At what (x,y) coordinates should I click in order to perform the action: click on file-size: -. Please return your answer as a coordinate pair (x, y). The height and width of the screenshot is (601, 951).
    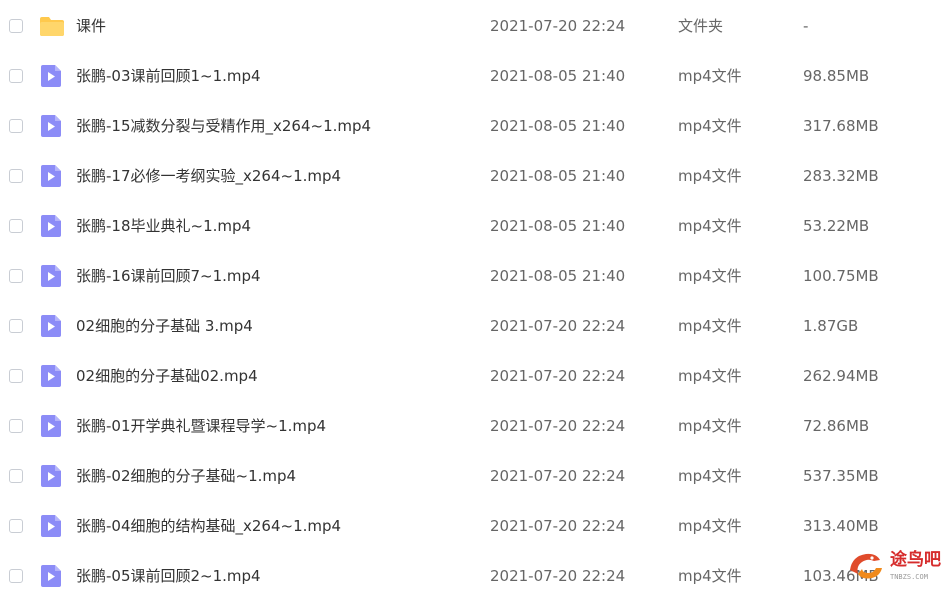
    Looking at the image, I should click on (806, 26).